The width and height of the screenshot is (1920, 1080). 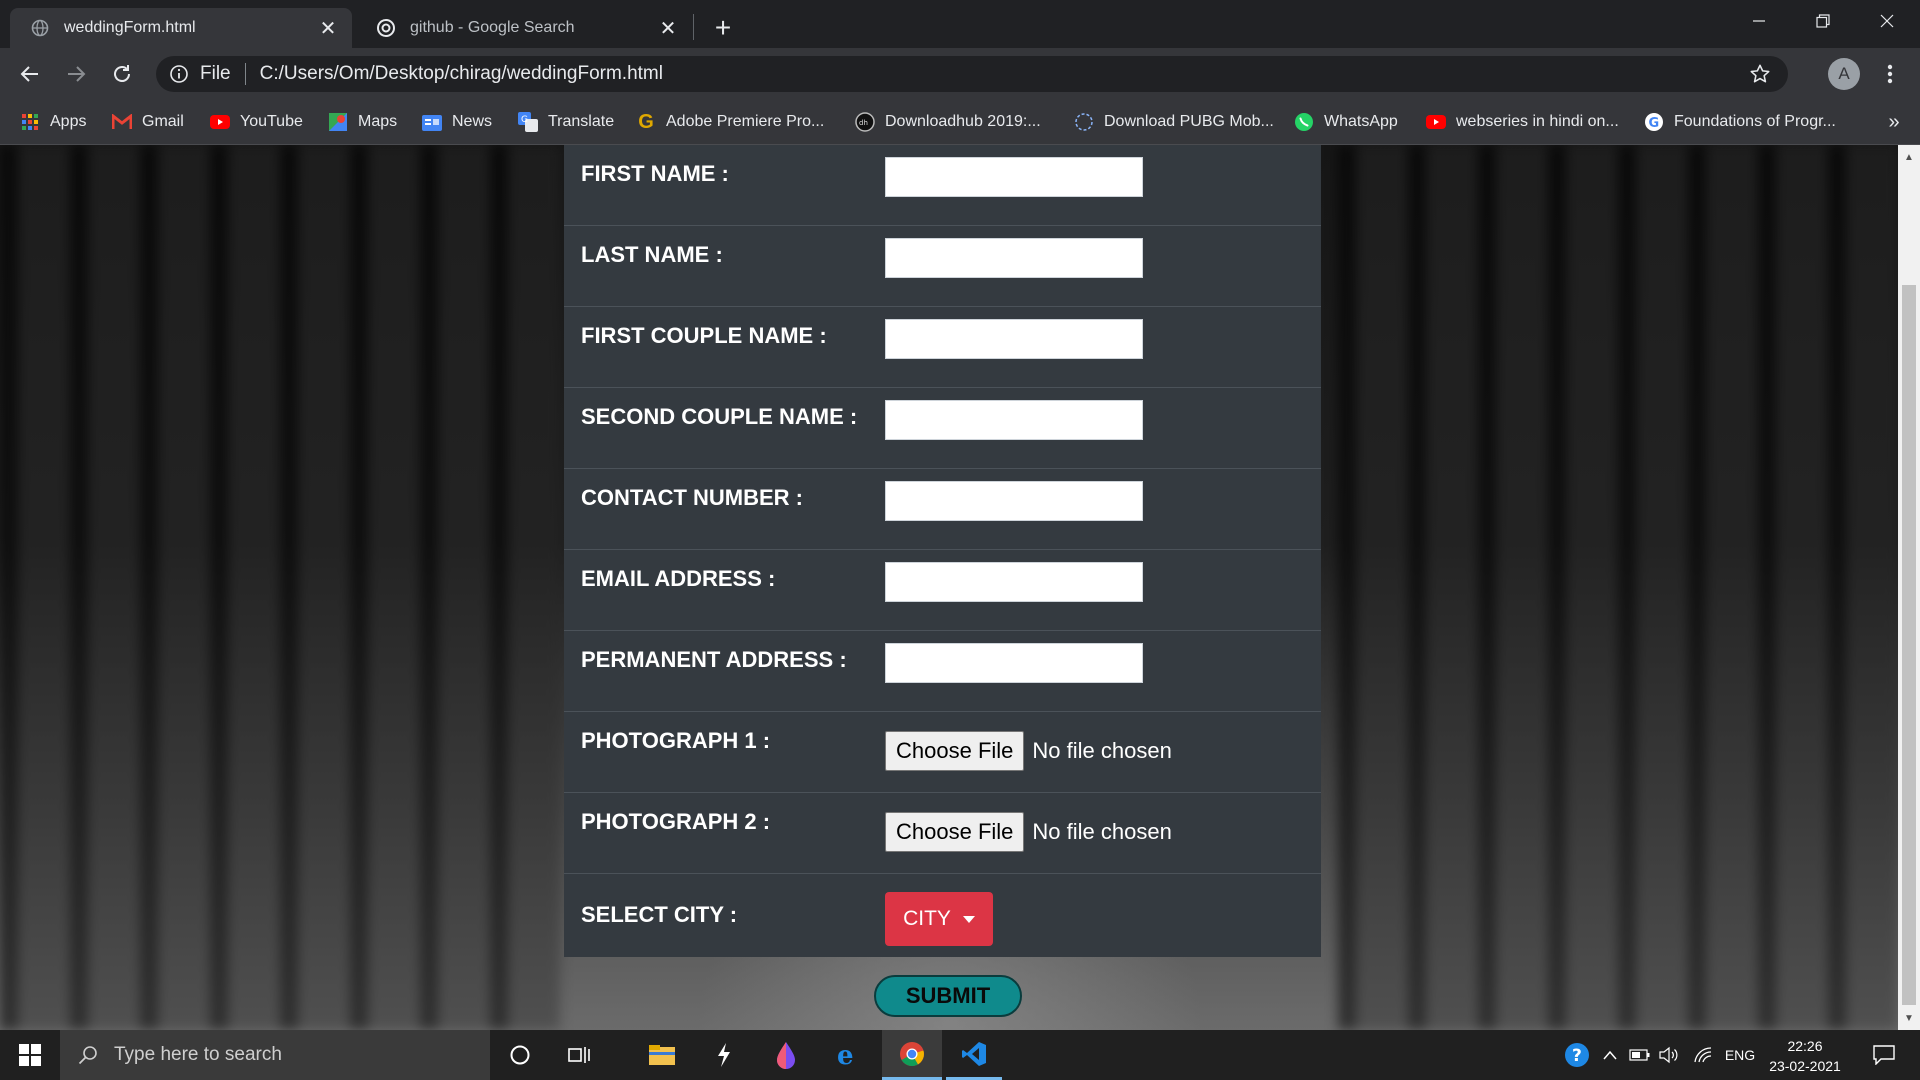 I want to click on tab-title: weddingForm.html, so click(x=130, y=27).